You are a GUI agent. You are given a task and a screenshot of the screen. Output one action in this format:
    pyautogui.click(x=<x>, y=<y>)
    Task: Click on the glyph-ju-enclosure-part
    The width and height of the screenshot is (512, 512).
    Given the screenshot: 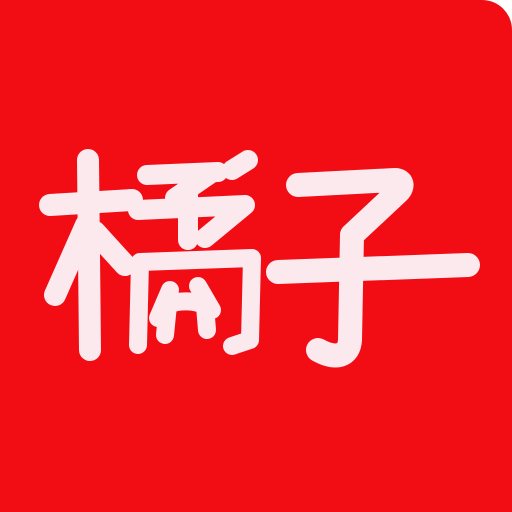 What is the action you would take?
    pyautogui.click(x=195, y=302)
    